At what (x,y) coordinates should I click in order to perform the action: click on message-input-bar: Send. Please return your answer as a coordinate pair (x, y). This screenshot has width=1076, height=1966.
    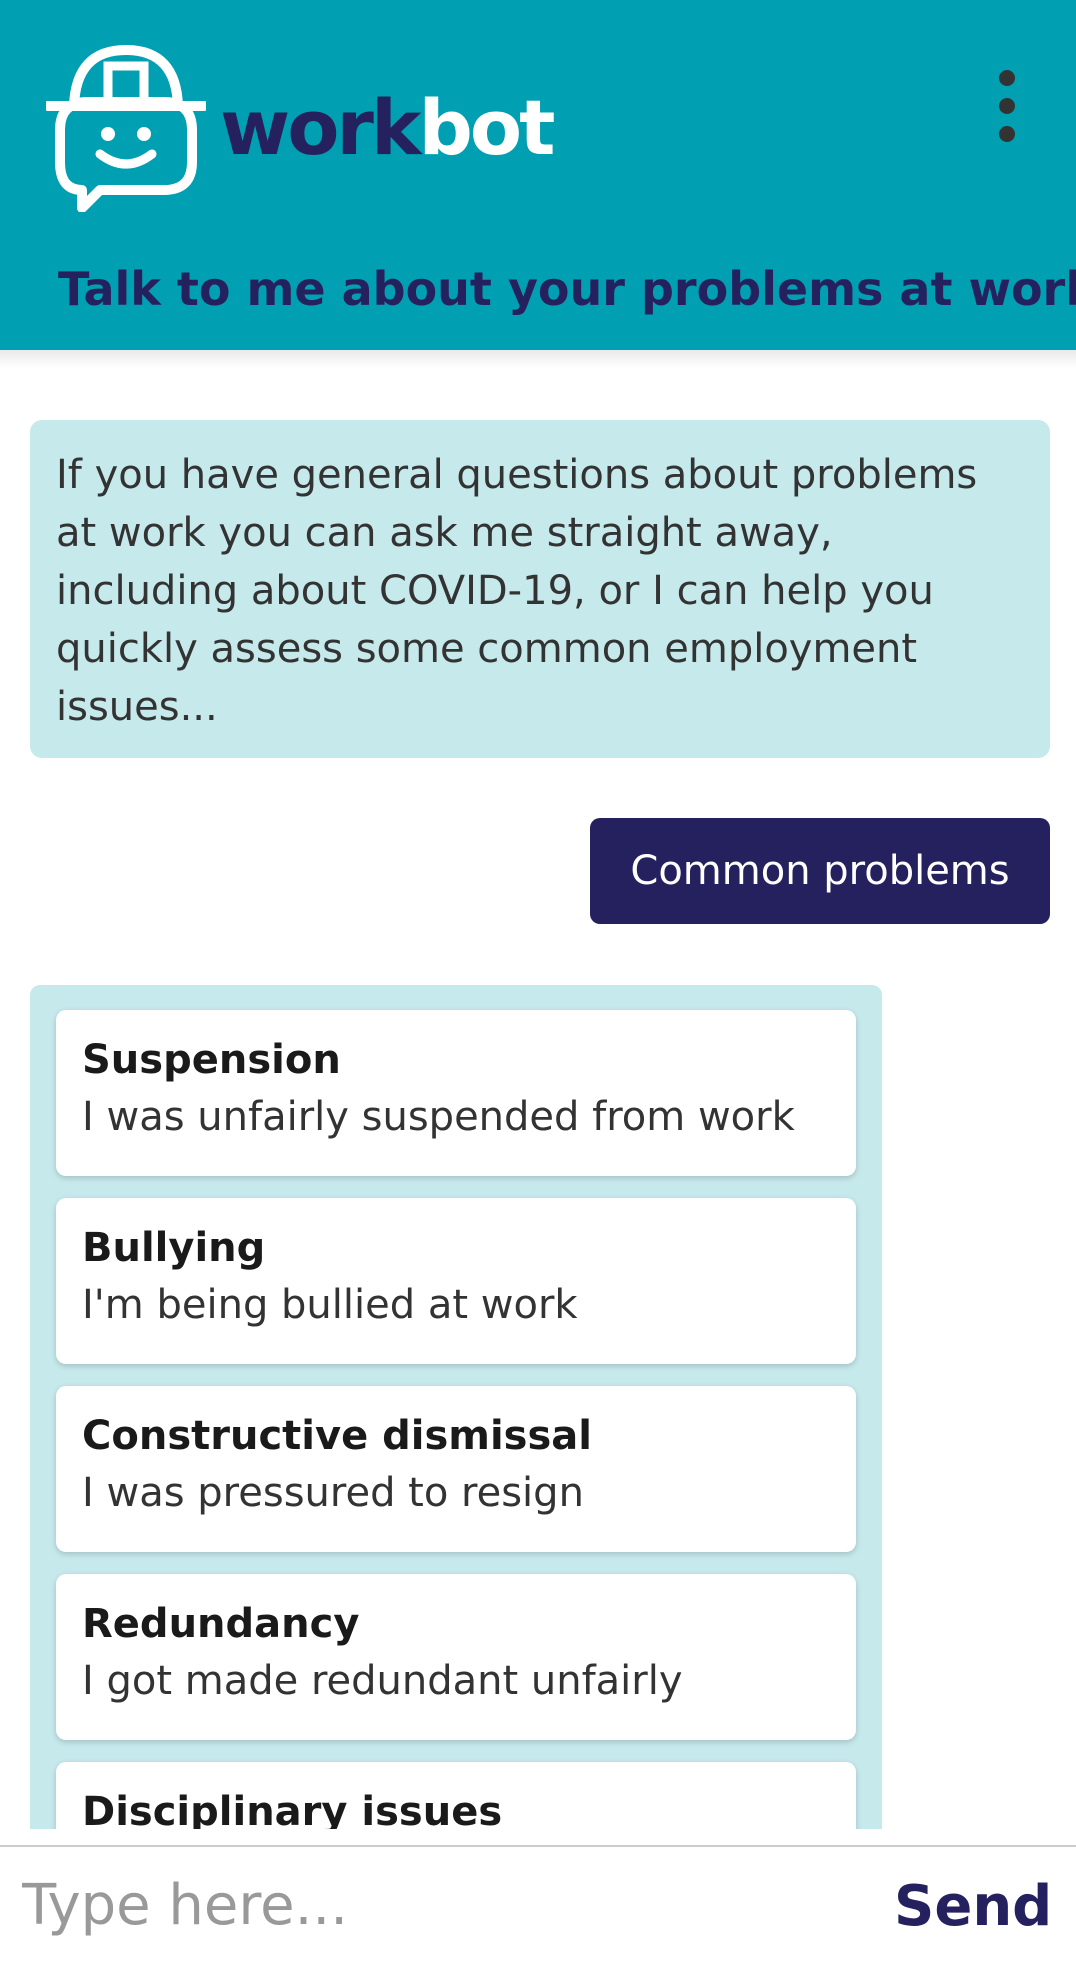
    Looking at the image, I should click on (538, 1905).